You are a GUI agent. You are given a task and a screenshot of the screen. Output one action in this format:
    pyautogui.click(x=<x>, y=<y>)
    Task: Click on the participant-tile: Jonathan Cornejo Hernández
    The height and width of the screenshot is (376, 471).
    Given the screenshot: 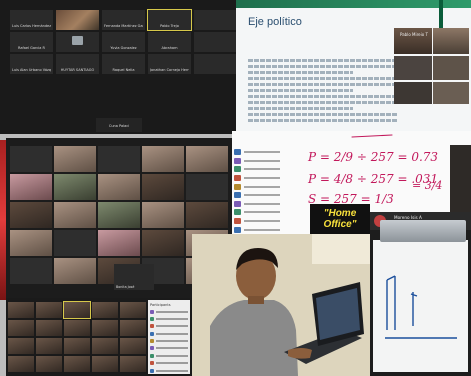 What is the action you would take?
    pyautogui.click(x=169, y=64)
    